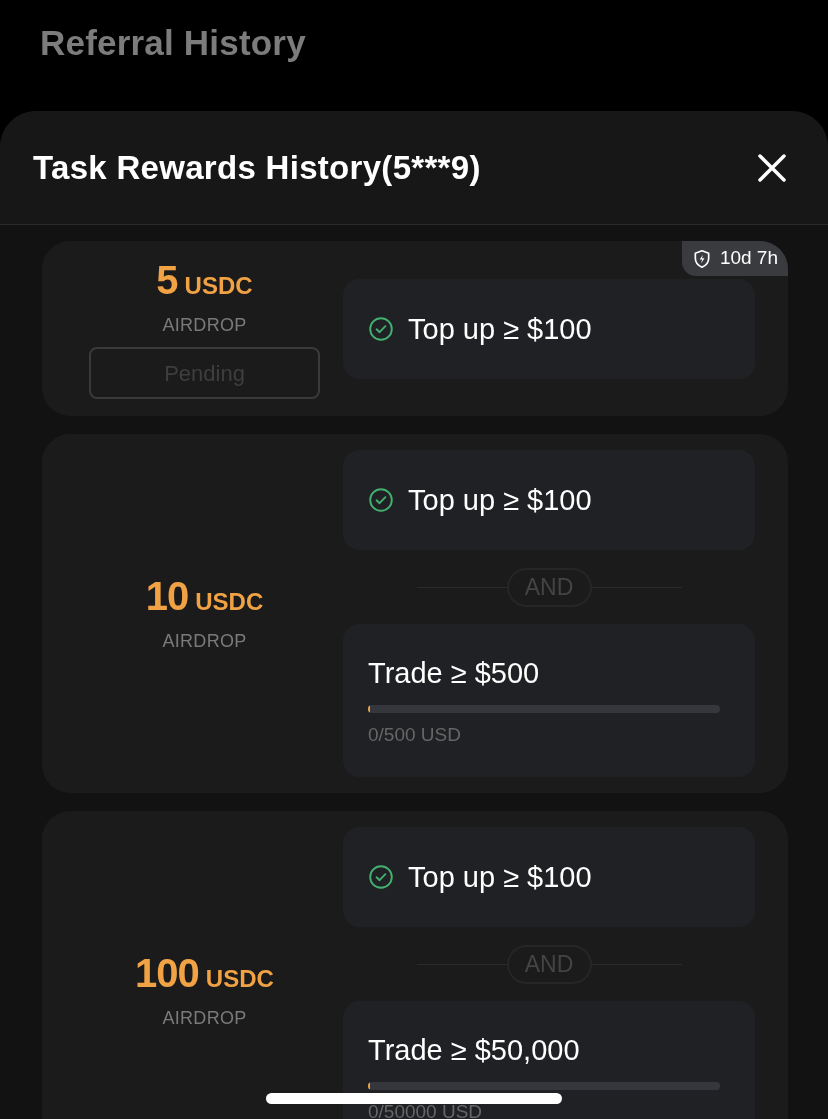  What do you see at coordinates (415, 735) in the screenshot?
I see `progress-reading: 0/500 USD` at bounding box center [415, 735].